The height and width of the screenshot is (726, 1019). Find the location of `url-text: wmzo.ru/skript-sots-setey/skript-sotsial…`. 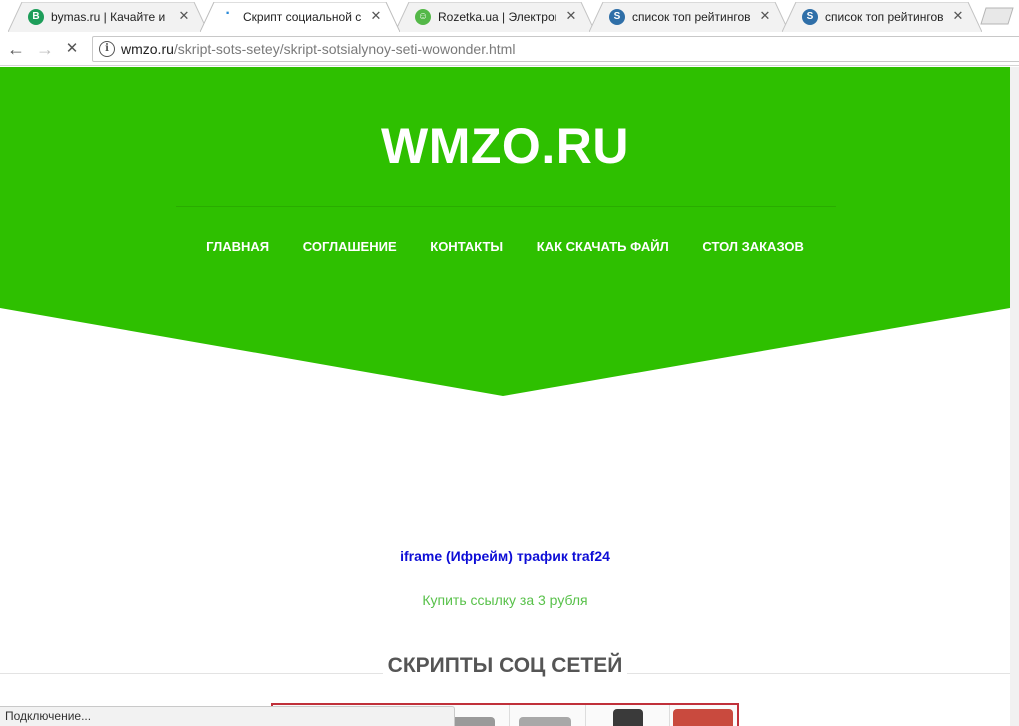

url-text: wmzo.ru/skript-sots-setey/skript-sotsial… is located at coordinates (318, 49).